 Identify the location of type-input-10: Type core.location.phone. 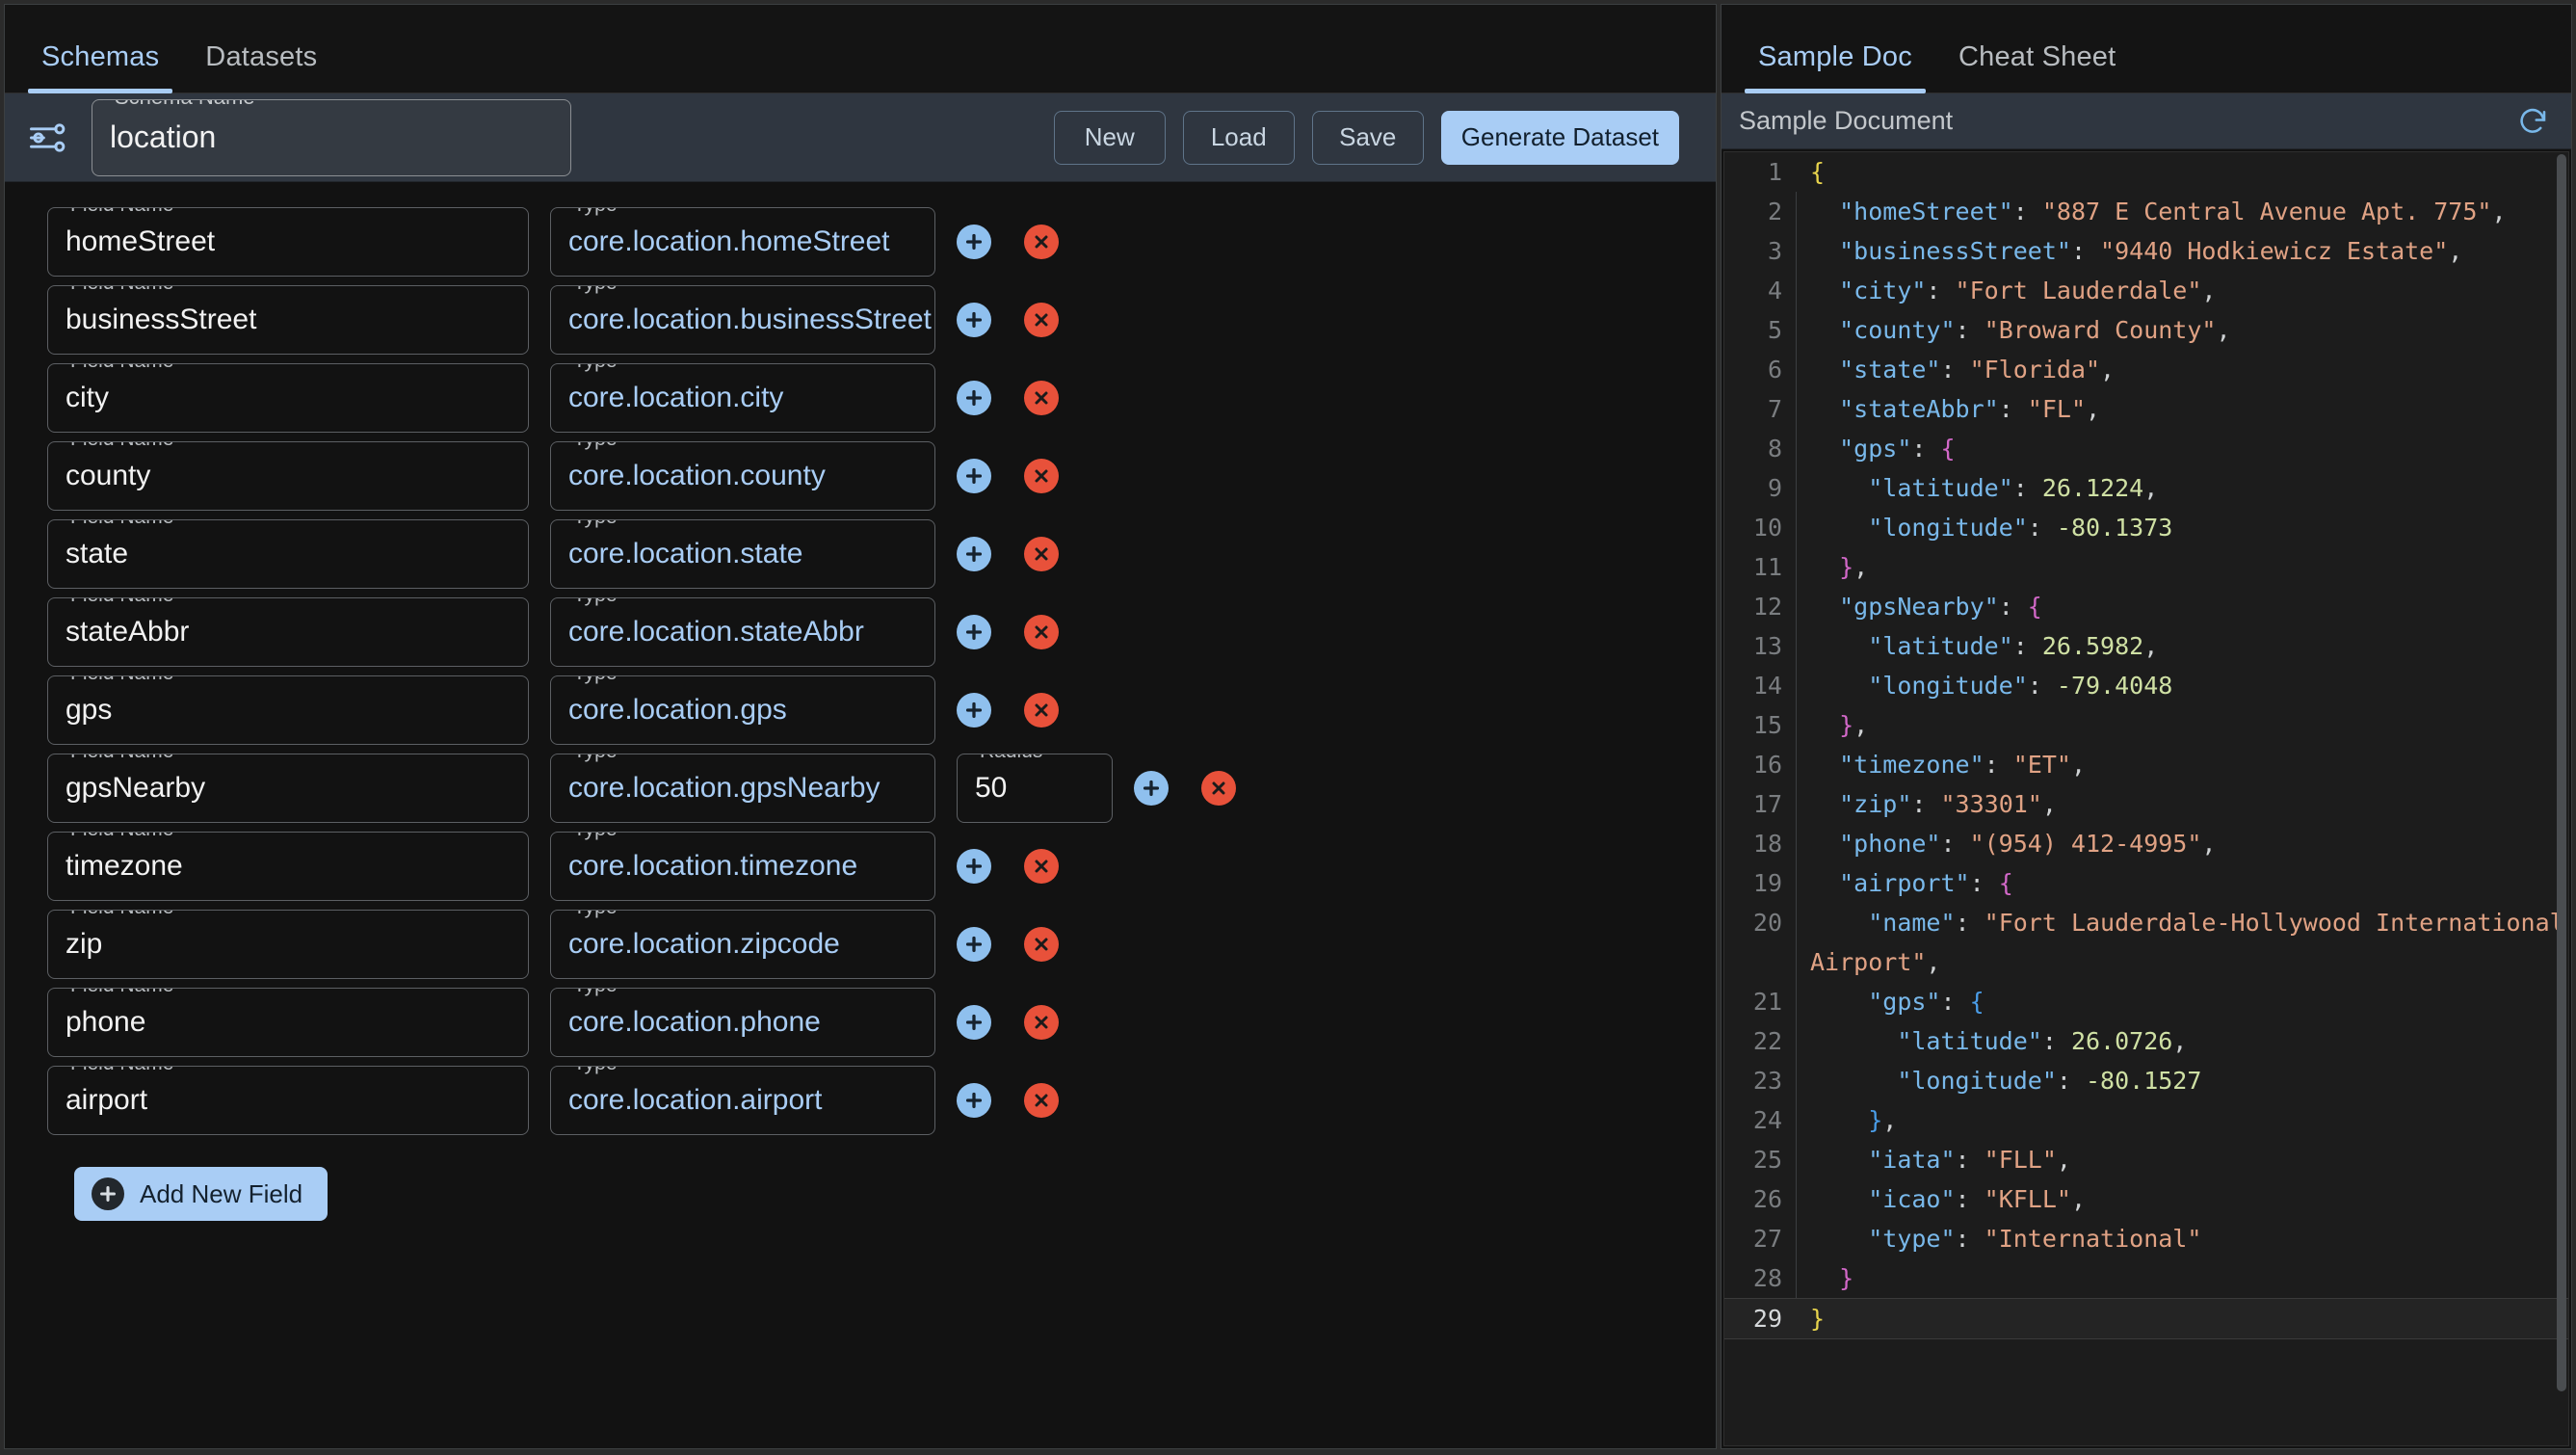
(743, 1023).